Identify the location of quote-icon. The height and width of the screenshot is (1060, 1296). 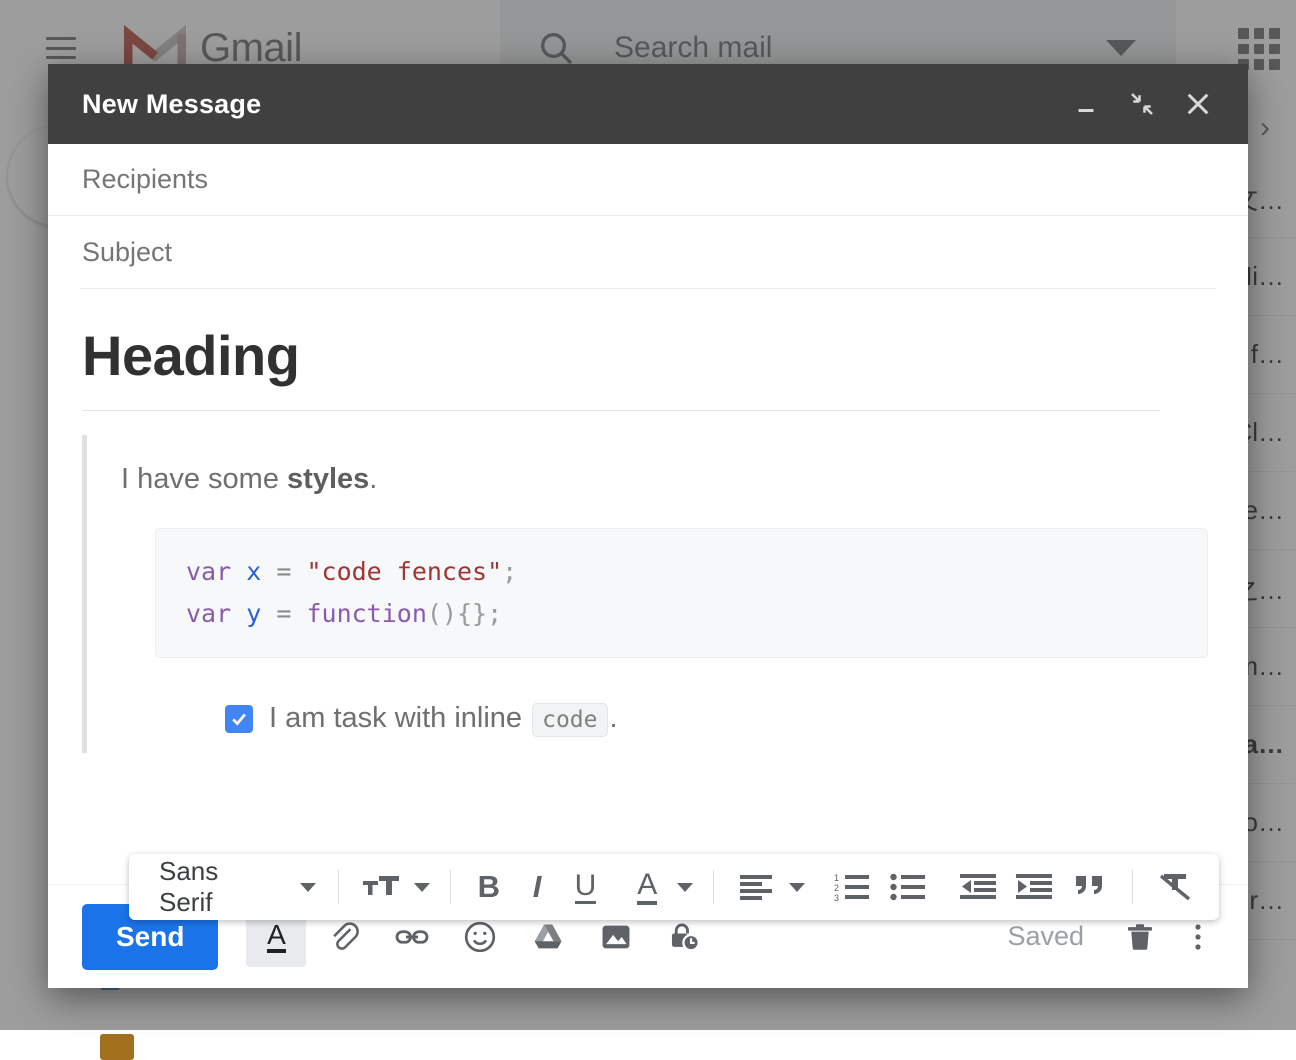
(1088, 885).